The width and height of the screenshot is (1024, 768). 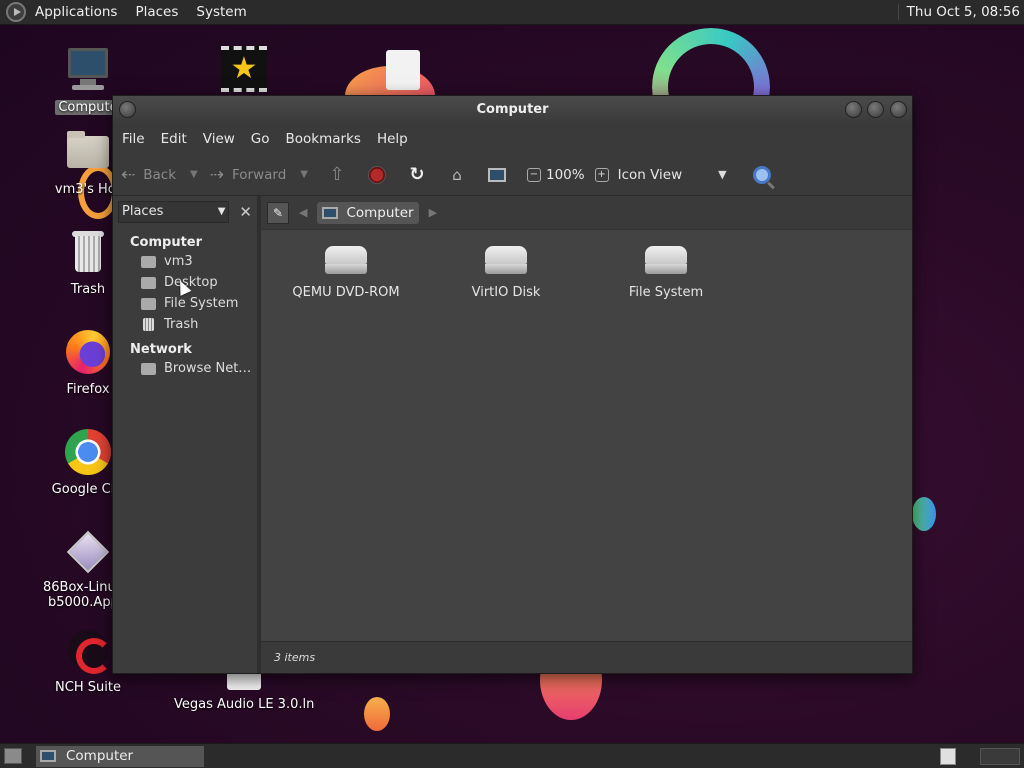 I want to click on chrome-icon, so click(x=88, y=452).